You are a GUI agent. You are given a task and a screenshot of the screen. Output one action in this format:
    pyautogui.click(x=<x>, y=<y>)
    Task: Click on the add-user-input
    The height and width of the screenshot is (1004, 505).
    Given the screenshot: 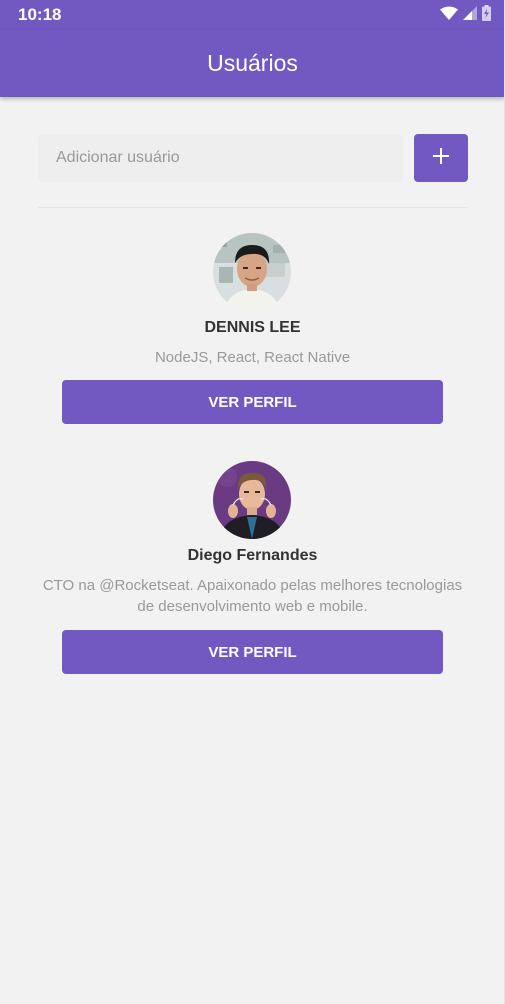 What is the action you would take?
    pyautogui.click(x=220, y=158)
    